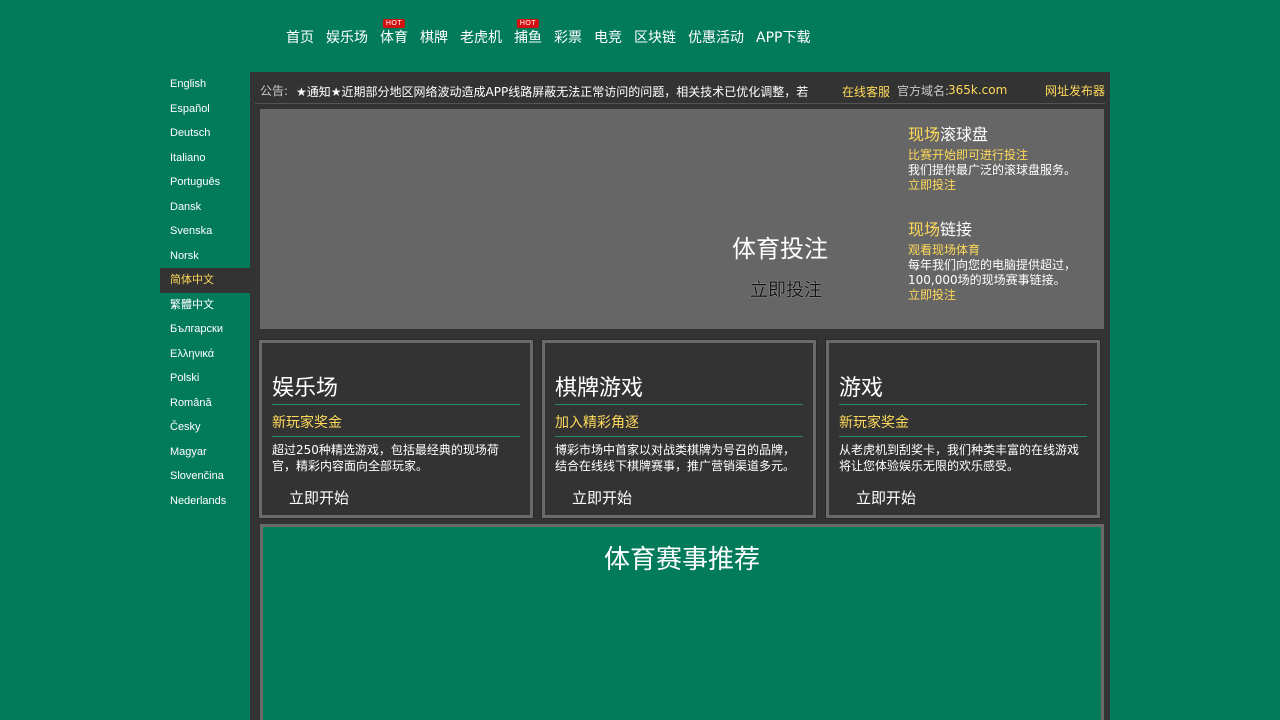 The width and height of the screenshot is (1280, 720). Describe the element at coordinates (998, 295) in the screenshot. I see `stream-bet-link: 立即投注` at that location.